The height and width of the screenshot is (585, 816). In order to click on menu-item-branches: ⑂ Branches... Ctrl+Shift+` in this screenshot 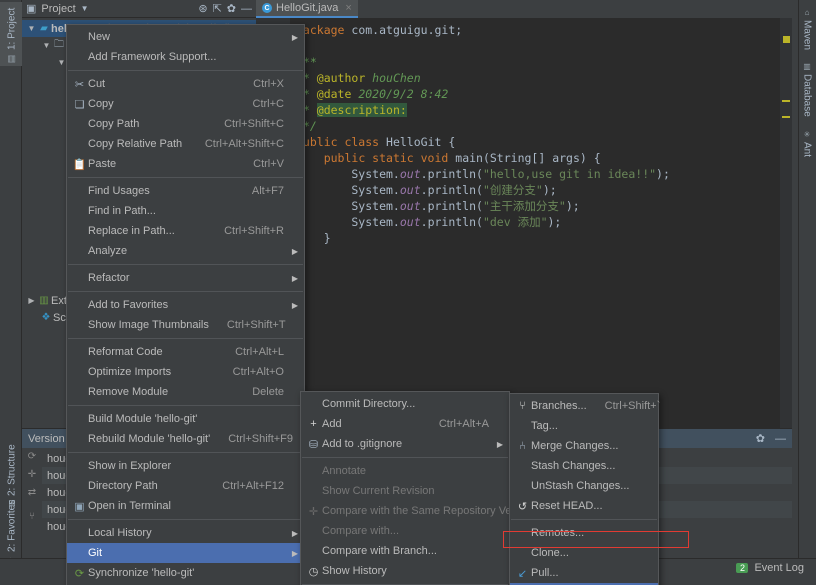, I will do `click(585, 406)`.